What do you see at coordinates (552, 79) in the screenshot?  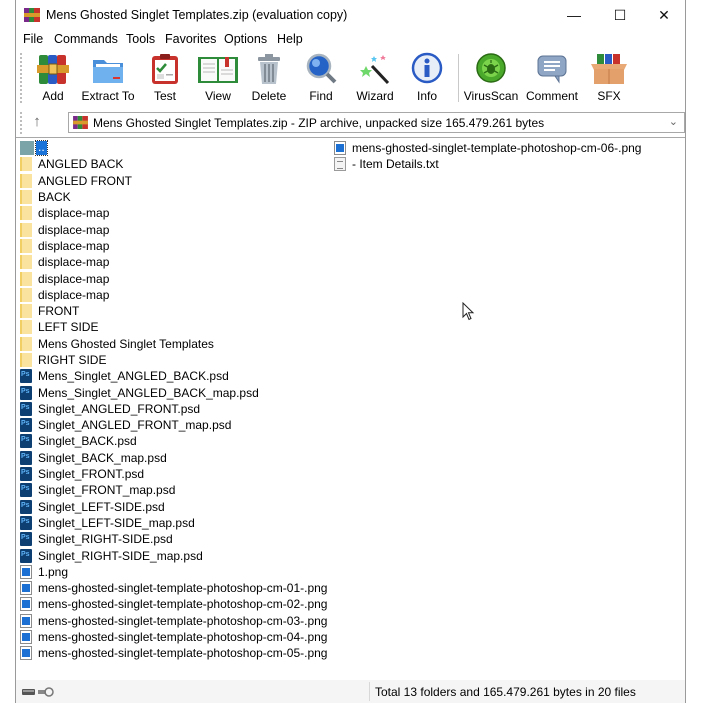 I see `comment-button: Comment` at bounding box center [552, 79].